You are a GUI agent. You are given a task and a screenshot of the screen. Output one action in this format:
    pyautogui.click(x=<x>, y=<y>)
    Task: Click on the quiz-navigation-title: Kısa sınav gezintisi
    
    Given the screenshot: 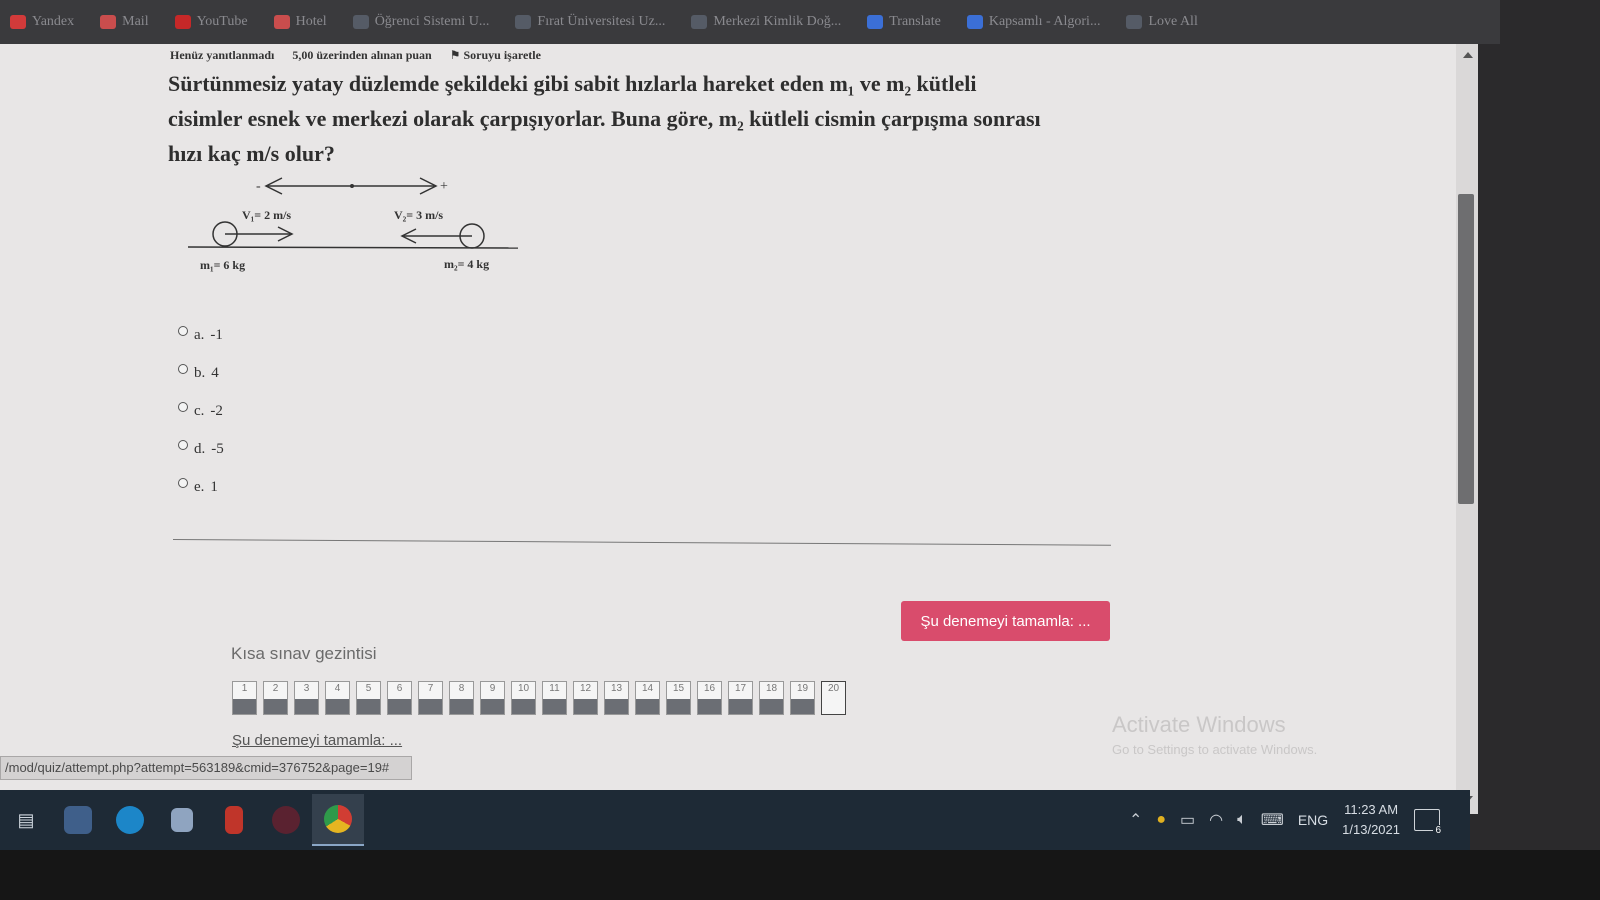 What is the action you would take?
    pyautogui.click(x=304, y=653)
    